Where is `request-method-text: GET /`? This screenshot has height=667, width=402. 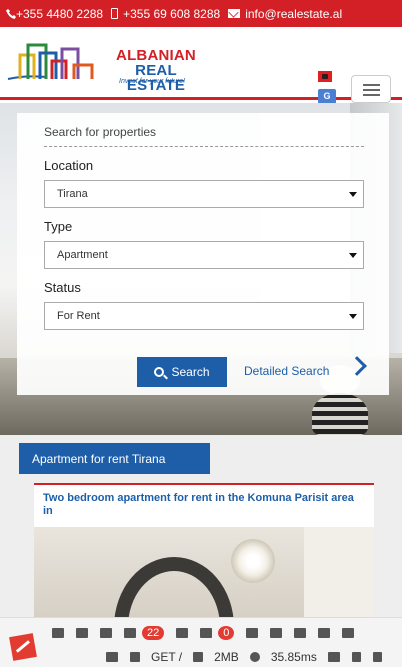 request-method-text: GET / is located at coordinates (166, 657).